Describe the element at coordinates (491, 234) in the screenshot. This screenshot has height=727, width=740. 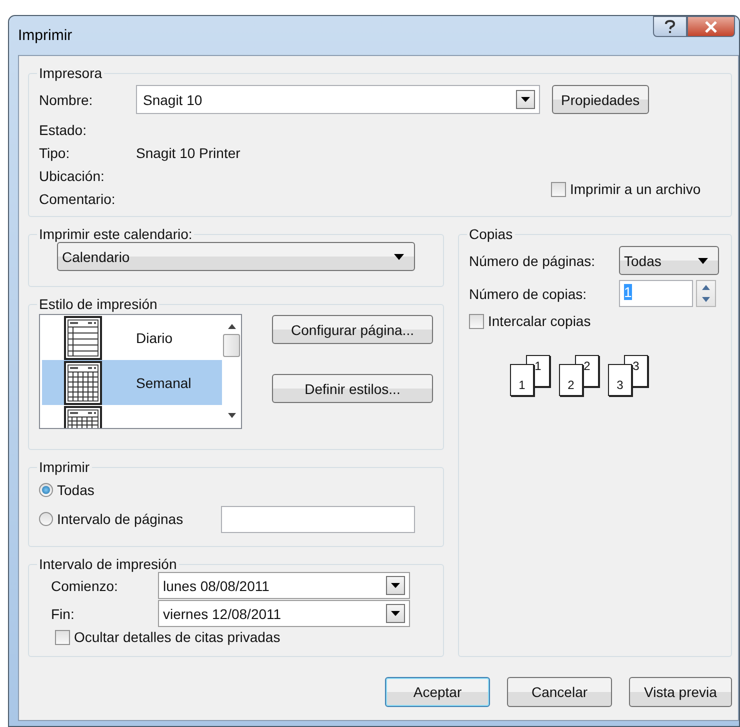
I see `group-label: Copias` at that location.